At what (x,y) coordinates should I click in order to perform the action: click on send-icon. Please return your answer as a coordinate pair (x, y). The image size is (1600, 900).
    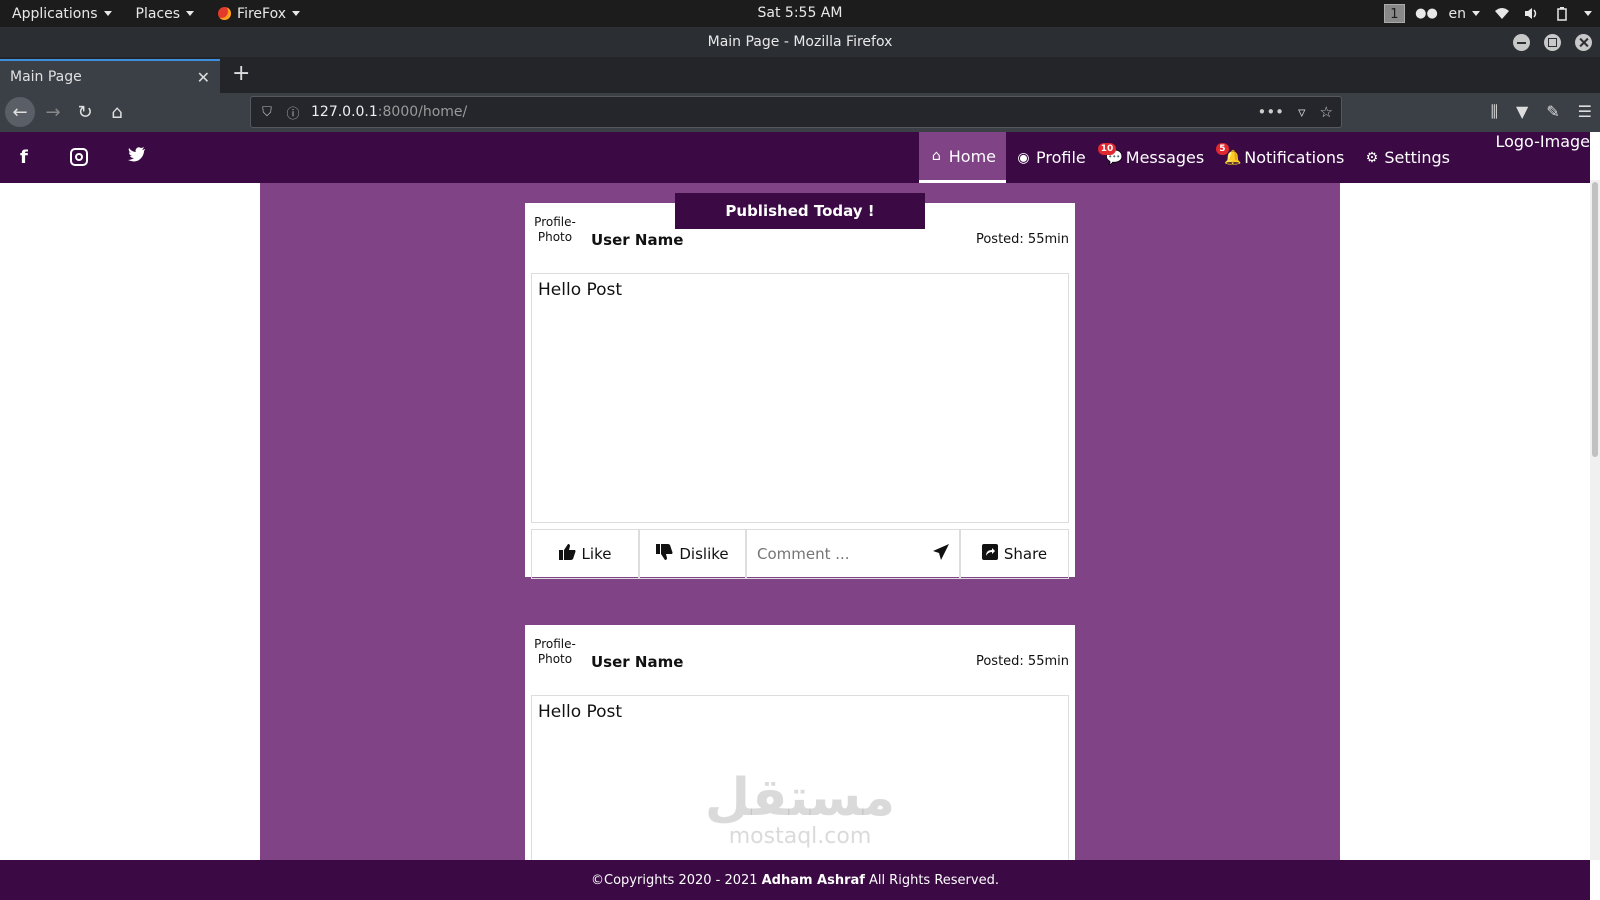
    Looking at the image, I should click on (941, 554).